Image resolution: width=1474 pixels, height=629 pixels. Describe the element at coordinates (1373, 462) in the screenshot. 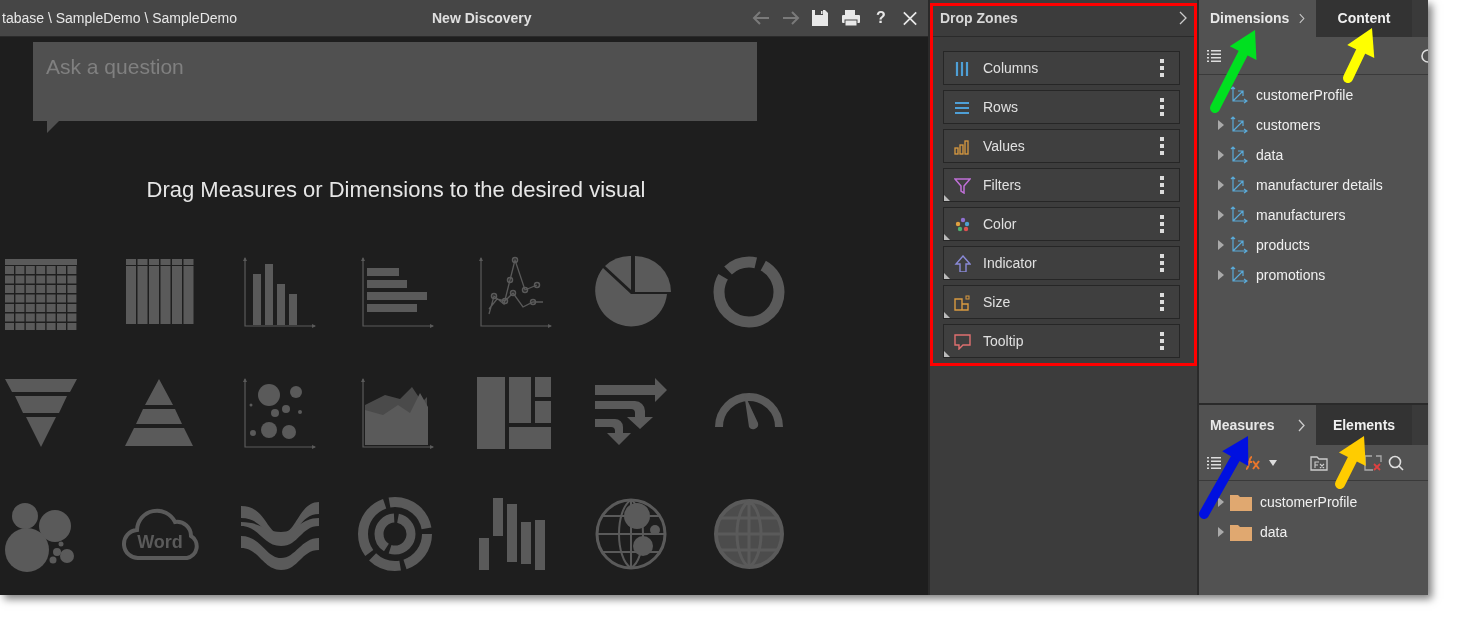

I see `delete-icon` at that location.